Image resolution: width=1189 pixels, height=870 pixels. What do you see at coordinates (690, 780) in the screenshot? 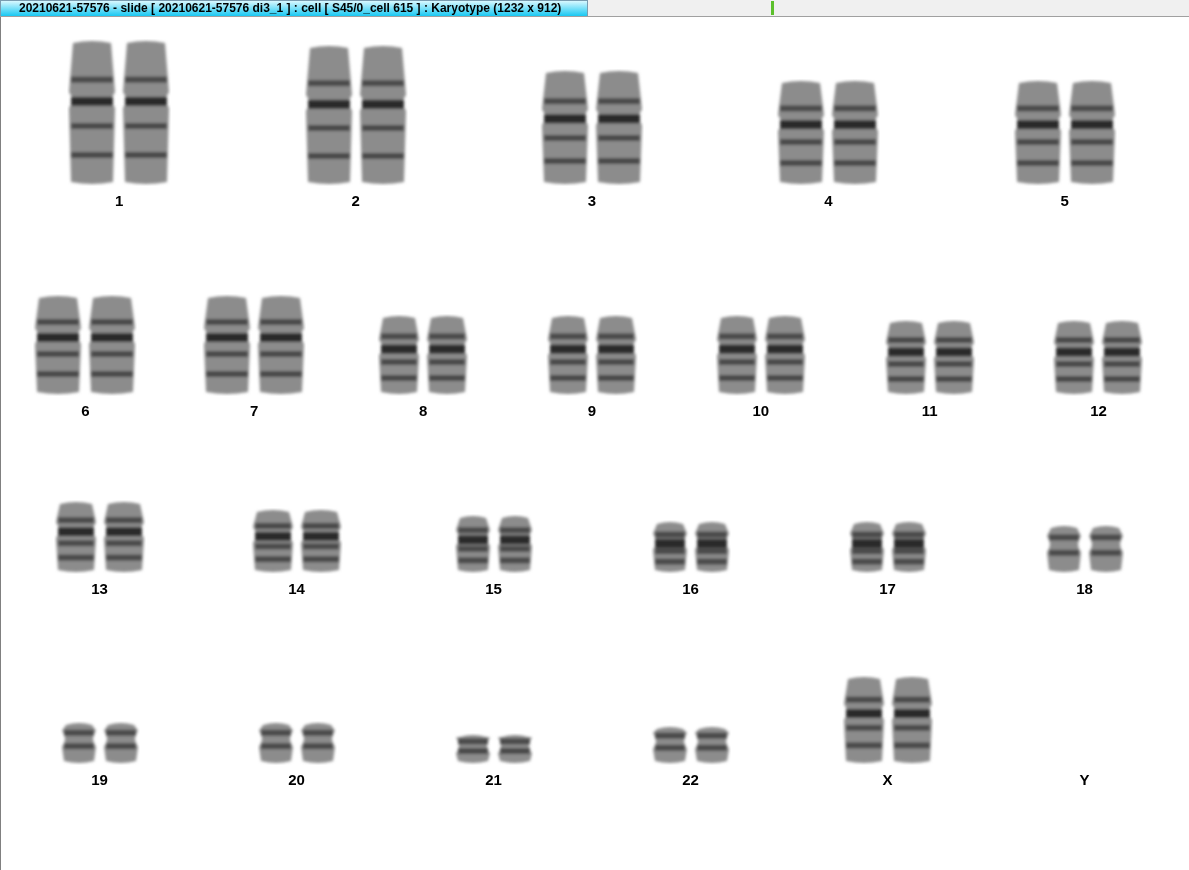
I see `chromosome-label: 22` at bounding box center [690, 780].